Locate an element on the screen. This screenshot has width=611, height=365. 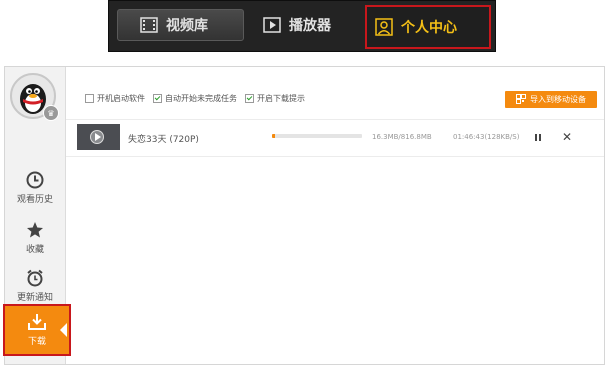
boot-start-label: 开机启动软件 is located at coordinates (121, 98).